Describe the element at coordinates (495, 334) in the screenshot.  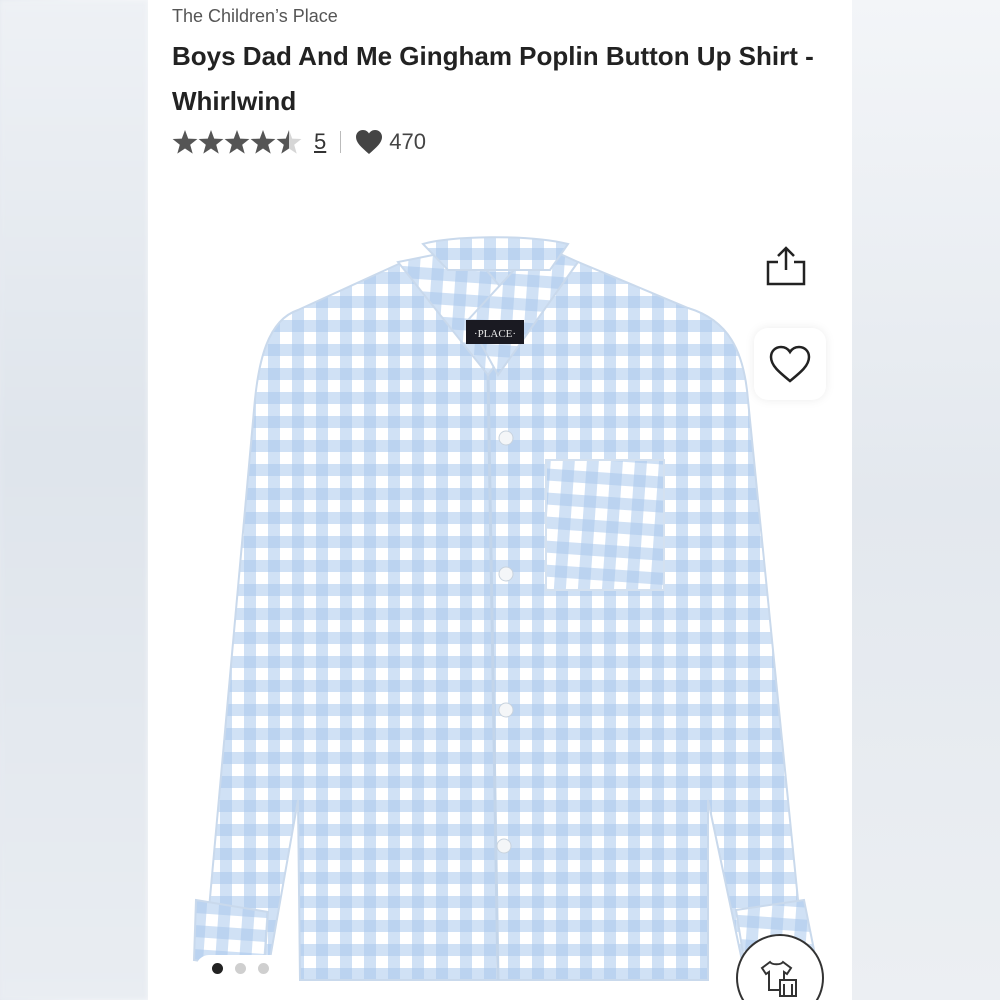
I see `shirt-label-text: ·PLACE·` at that location.